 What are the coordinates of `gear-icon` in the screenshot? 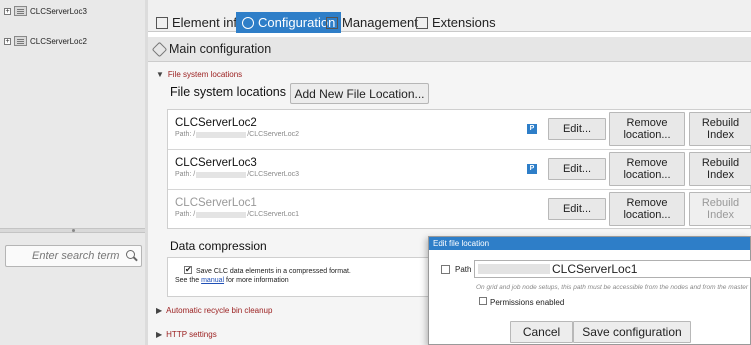 It's located at (248, 22).